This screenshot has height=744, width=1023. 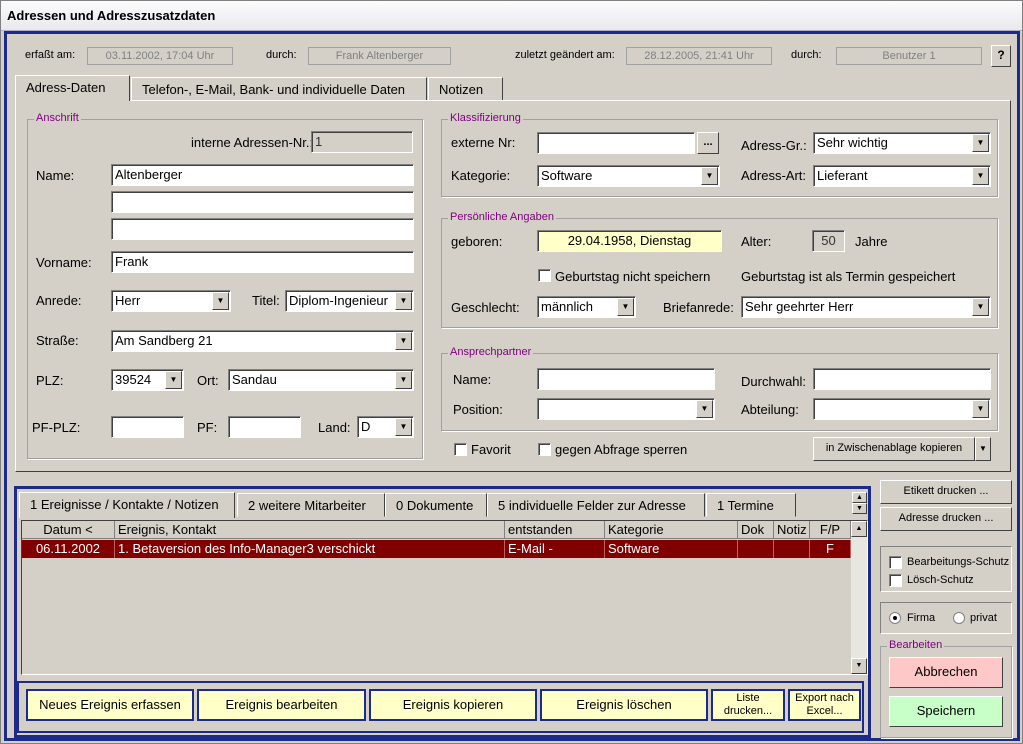 I want to click on extnr-label: externe Nr:, so click(x=483, y=142).